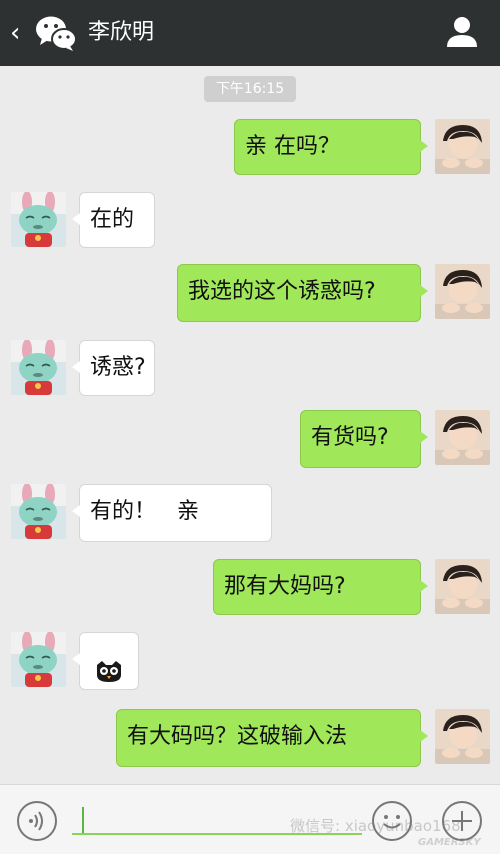 The image size is (500, 854). Describe the element at coordinates (83, 820) in the screenshot. I see `text-cursor` at that location.